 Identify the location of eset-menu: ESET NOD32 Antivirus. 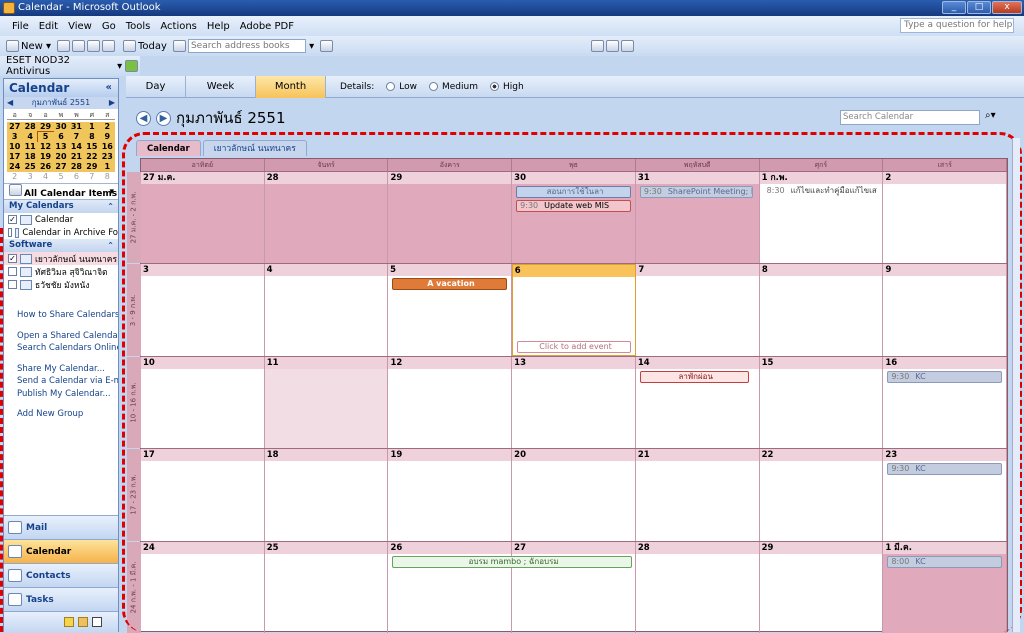
(60, 66).